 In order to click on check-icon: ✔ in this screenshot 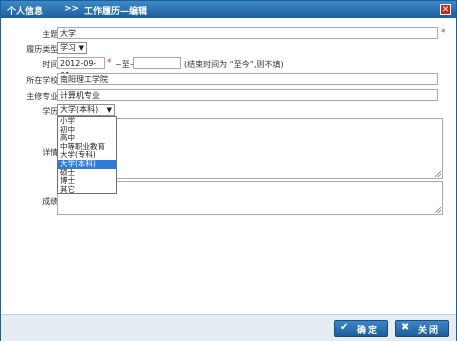, I will do `click(344, 327)`.